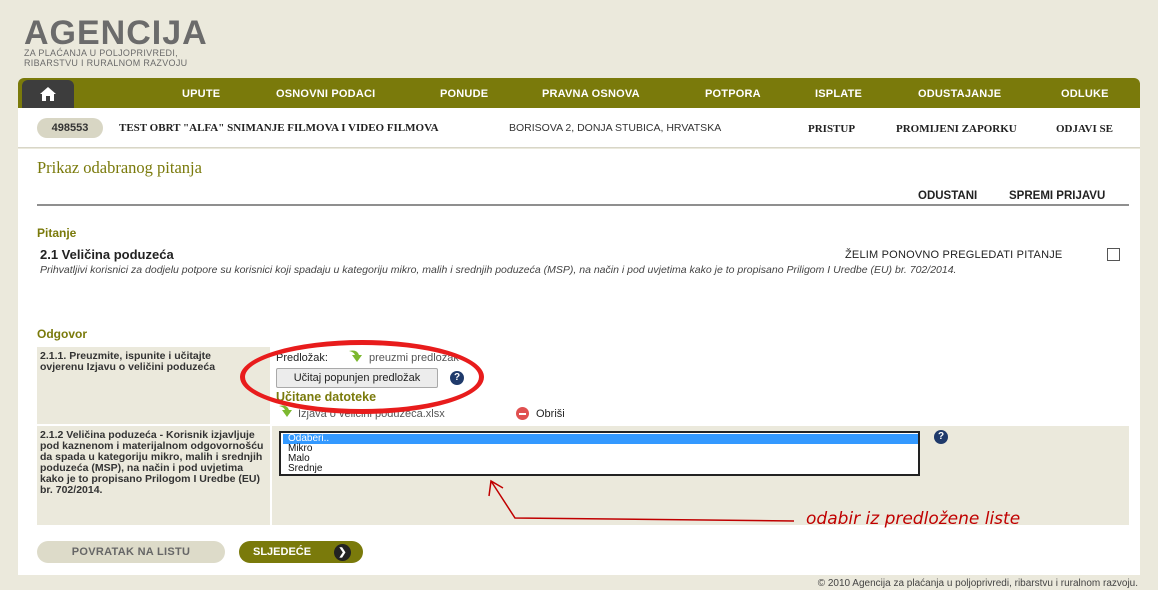 The height and width of the screenshot is (590, 1158). What do you see at coordinates (131, 552) in the screenshot?
I see `back-to-list-button: POVRATAK NA LISTU` at bounding box center [131, 552].